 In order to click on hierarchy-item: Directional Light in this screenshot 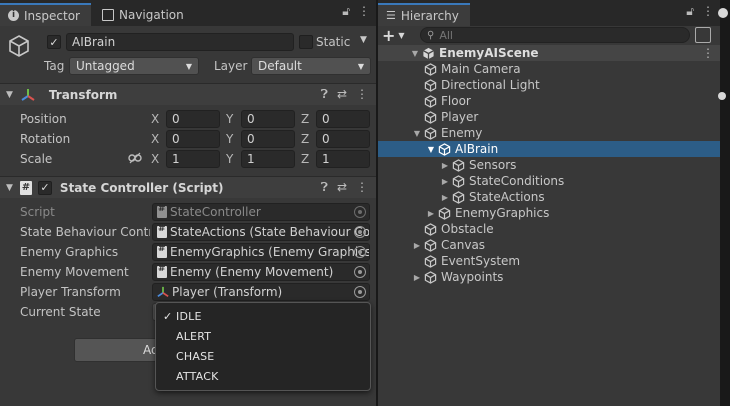, I will do `click(549, 85)`.